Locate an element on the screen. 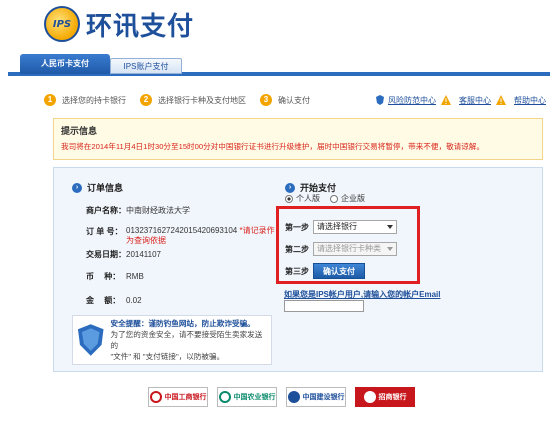 The width and height of the screenshot is (558, 424). step-label: 选择银行卡种及支付地区 is located at coordinates (202, 100).